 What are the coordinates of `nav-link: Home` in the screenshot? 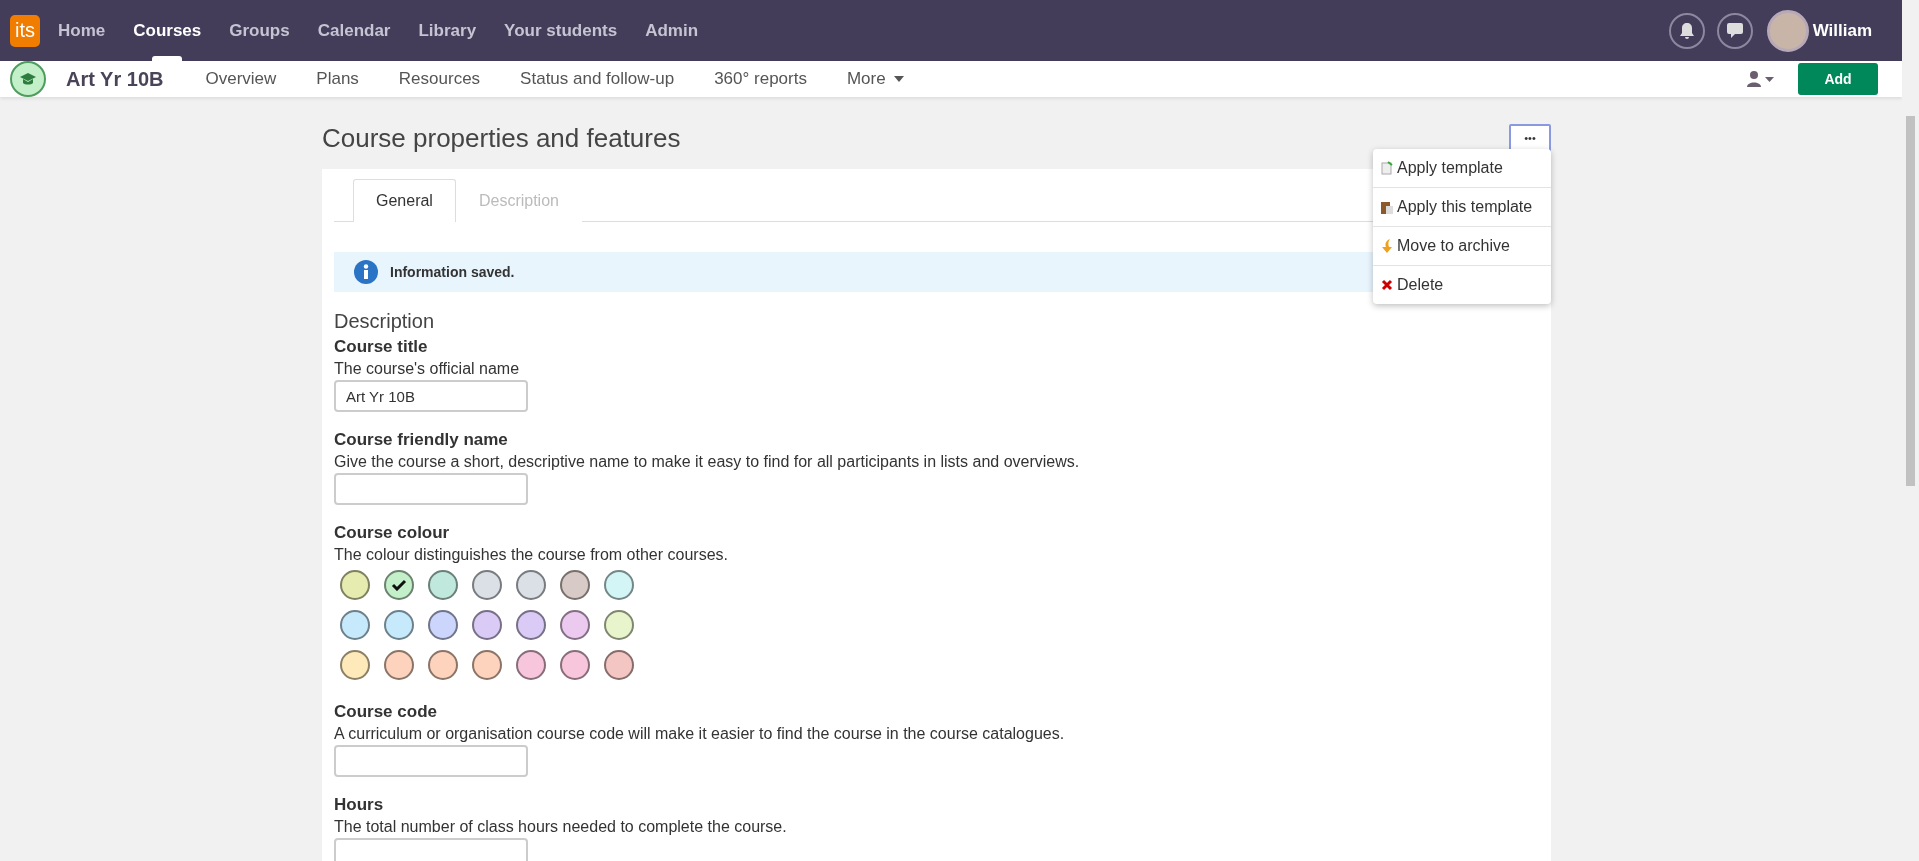 It's located at (82, 30).